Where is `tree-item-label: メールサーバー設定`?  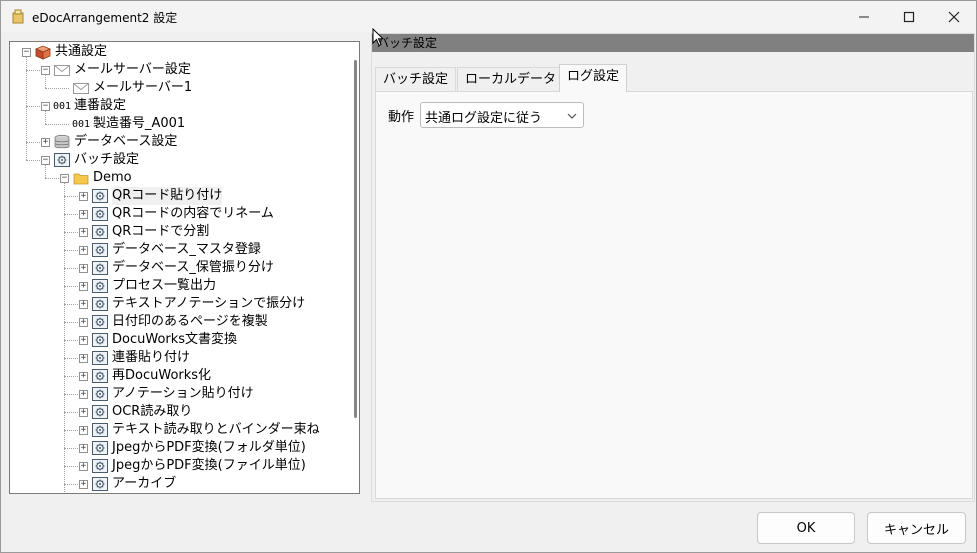
tree-item-label: メールサーバー設定 is located at coordinates (132, 69).